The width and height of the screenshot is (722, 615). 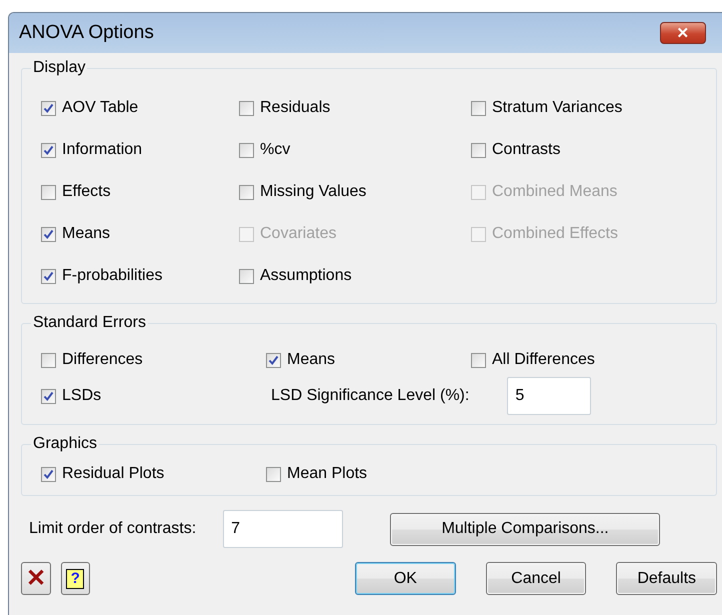 What do you see at coordinates (59, 68) in the screenshot?
I see `group-legend: Display` at bounding box center [59, 68].